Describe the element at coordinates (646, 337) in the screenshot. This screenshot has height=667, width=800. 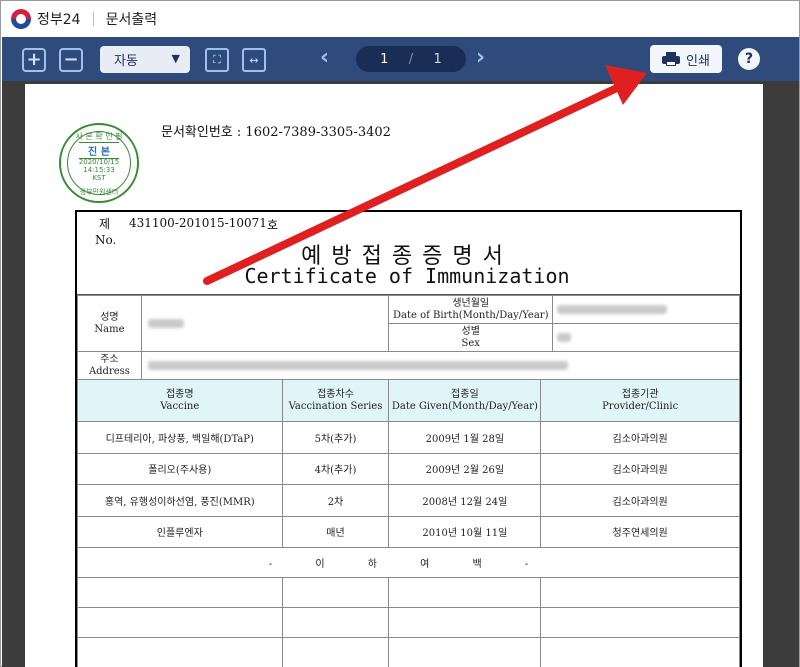
I see `sex-value-redacted` at that location.